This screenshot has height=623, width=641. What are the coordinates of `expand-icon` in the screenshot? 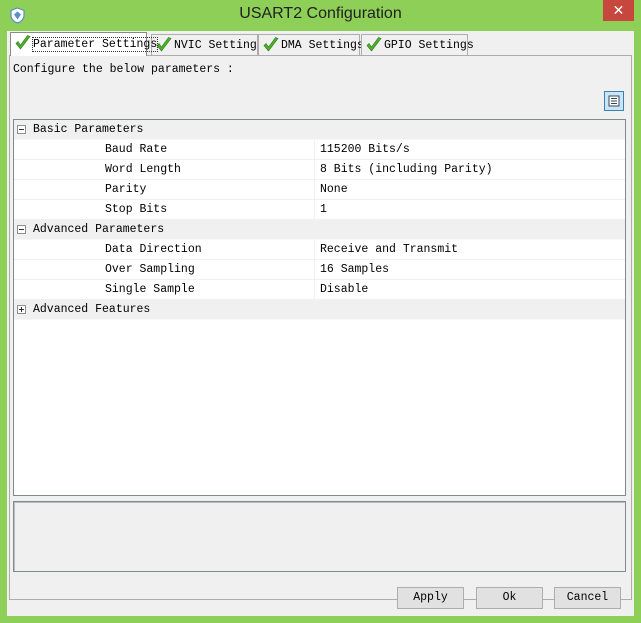 It's located at (21, 309).